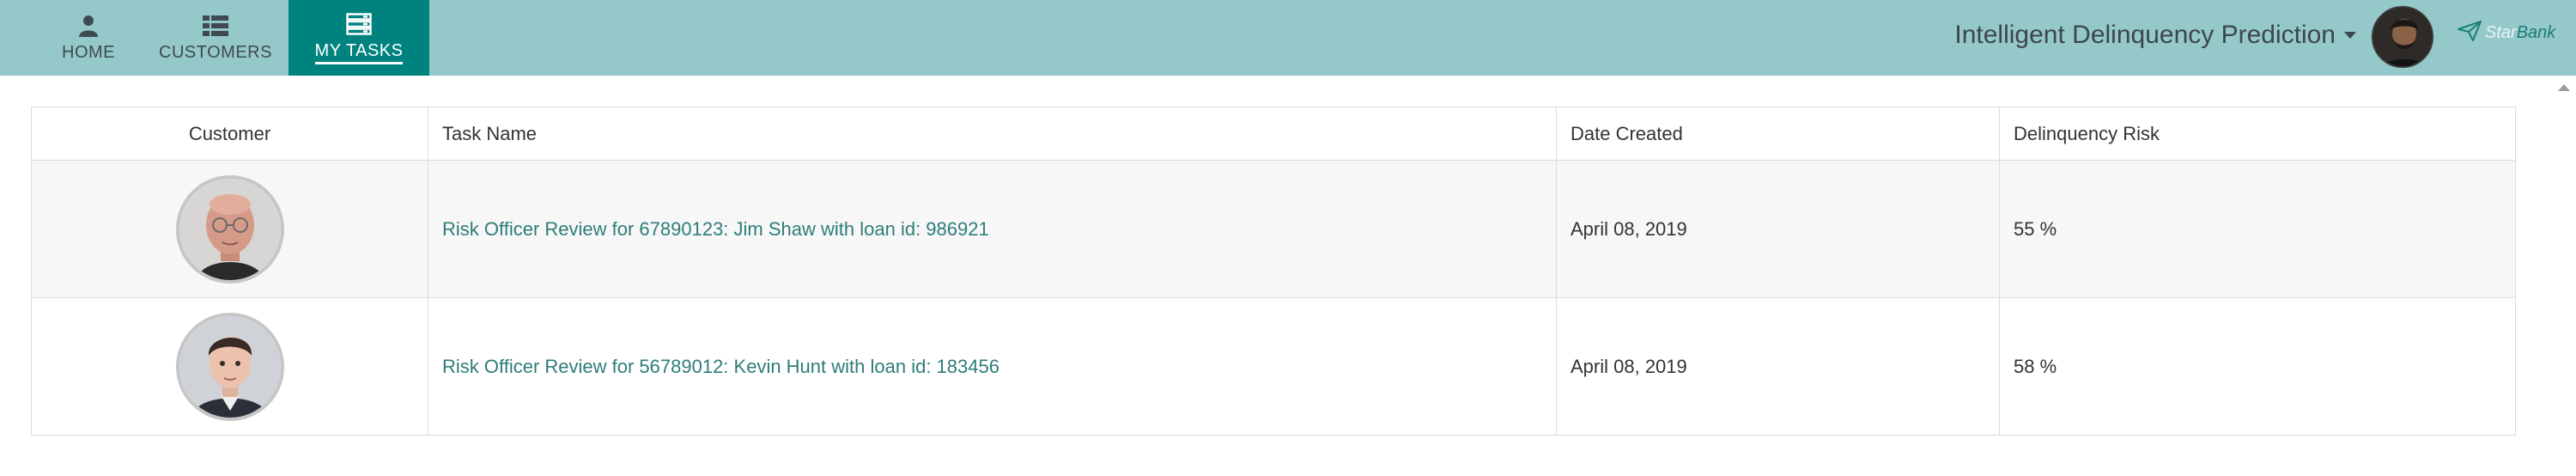  I want to click on column-header-customer: Customer, so click(229, 134).